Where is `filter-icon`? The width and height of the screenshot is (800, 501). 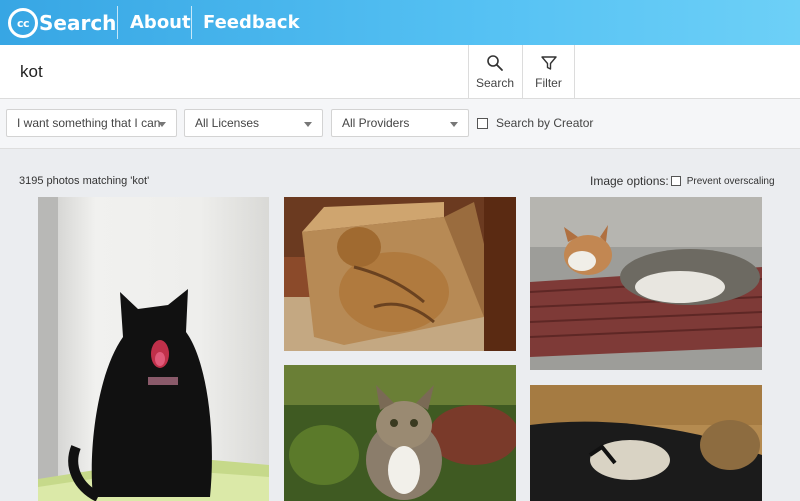 filter-icon is located at coordinates (548, 62).